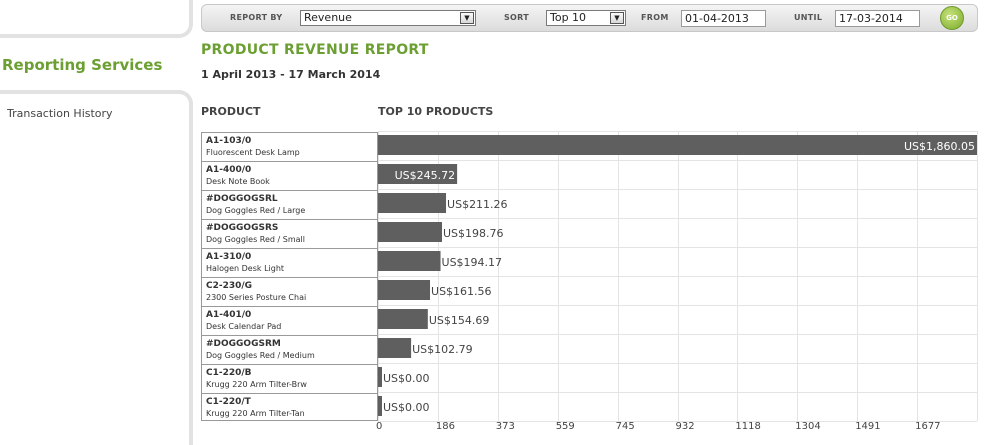 The image size is (984, 445). What do you see at coordinates (256, 17) in the screenshot?
I see `report-by-label: REPORT BY` at bounding box center [256, 17].